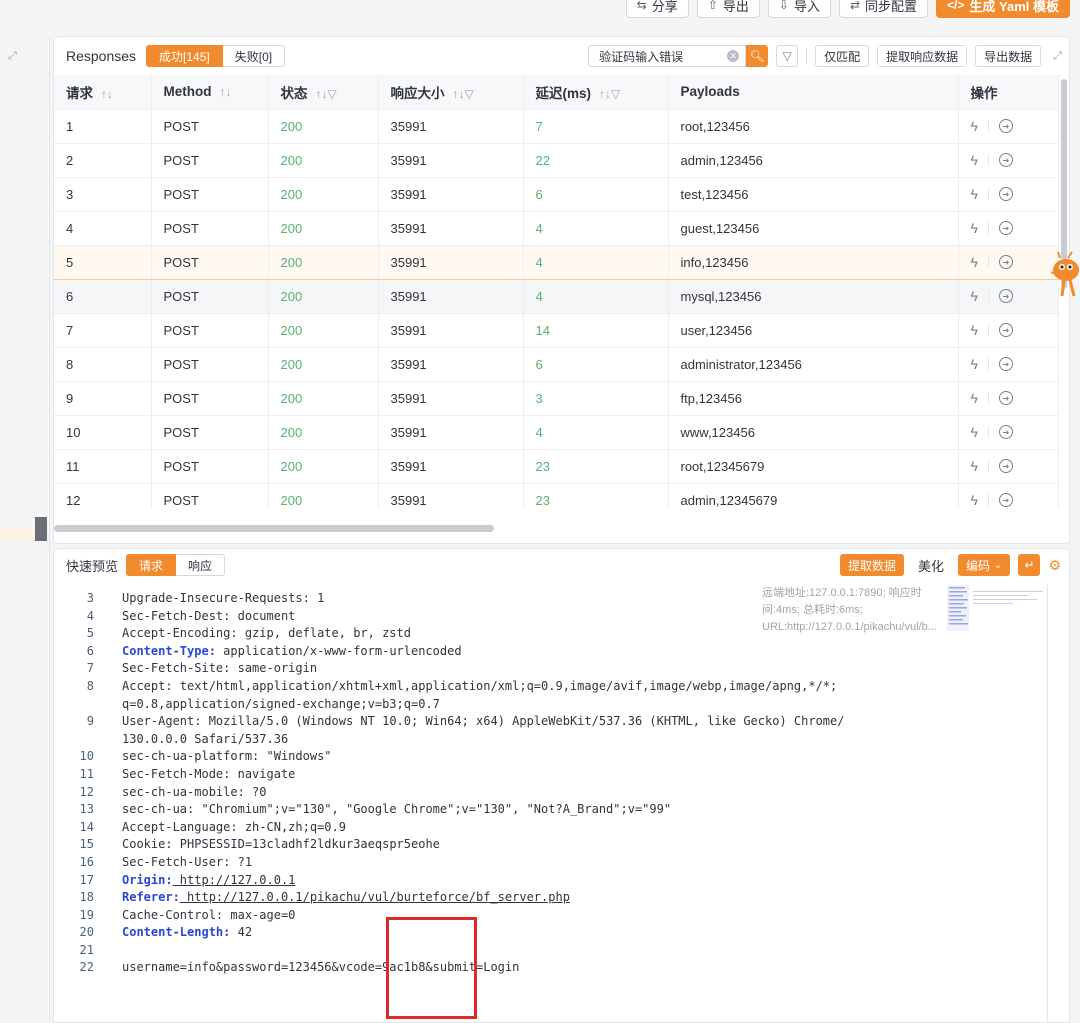 The width and height of the screenshot is (1080, 1023). I want to click on table-row: 5 POST 200 35991 4 info,123456 ϟ ➔, so click(556, 262).